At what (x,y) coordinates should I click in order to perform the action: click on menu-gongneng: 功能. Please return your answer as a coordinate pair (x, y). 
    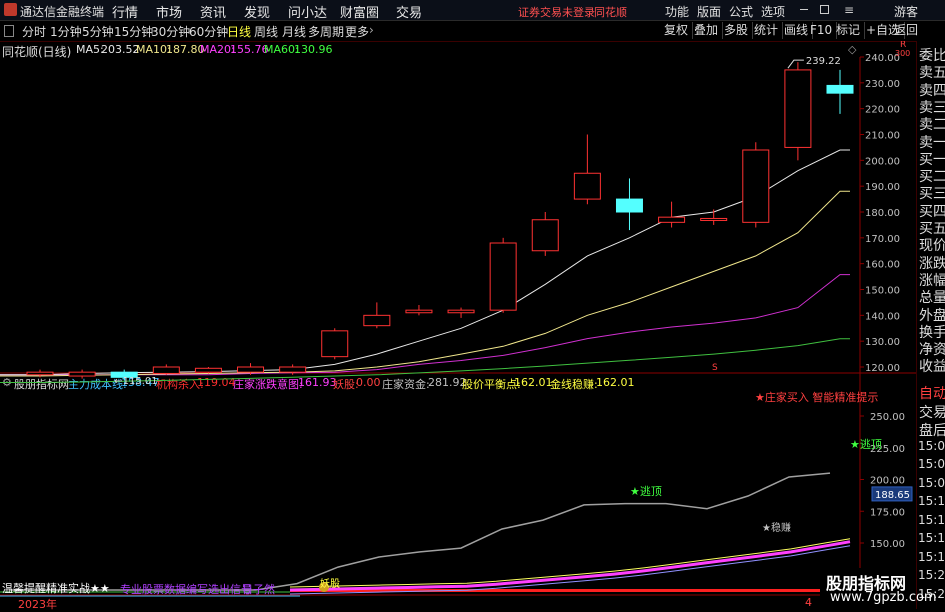
    Looking at the image, I should click on (677, 11).